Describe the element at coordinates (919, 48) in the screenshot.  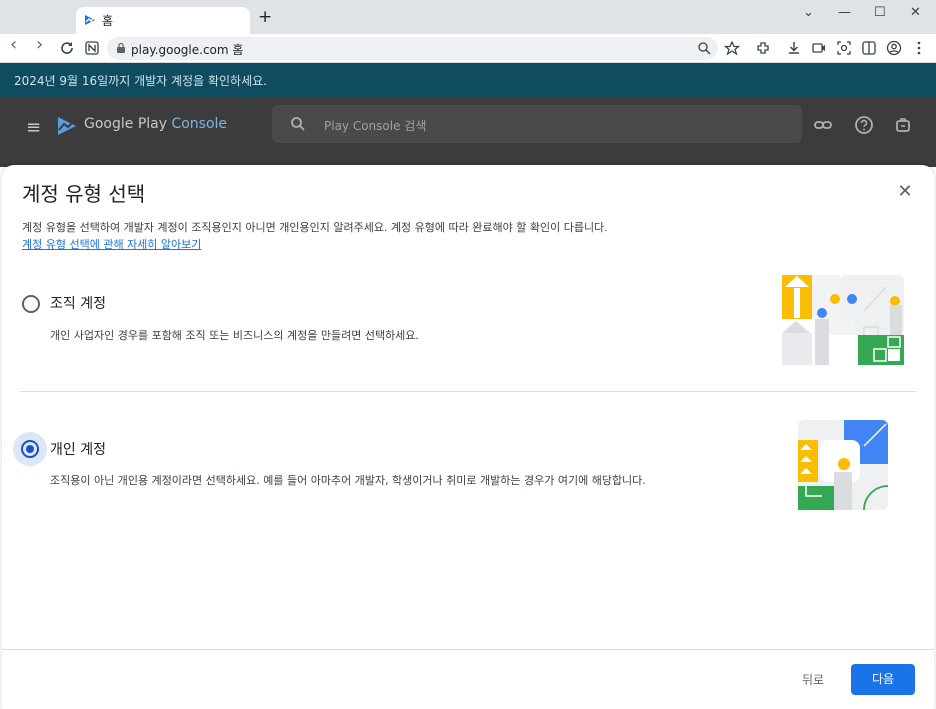
I see `more-menu-icon` at that location.